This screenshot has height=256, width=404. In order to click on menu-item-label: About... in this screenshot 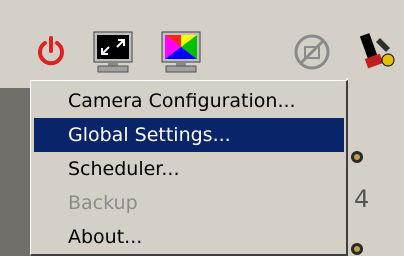, I will do `click(105, 237)`.